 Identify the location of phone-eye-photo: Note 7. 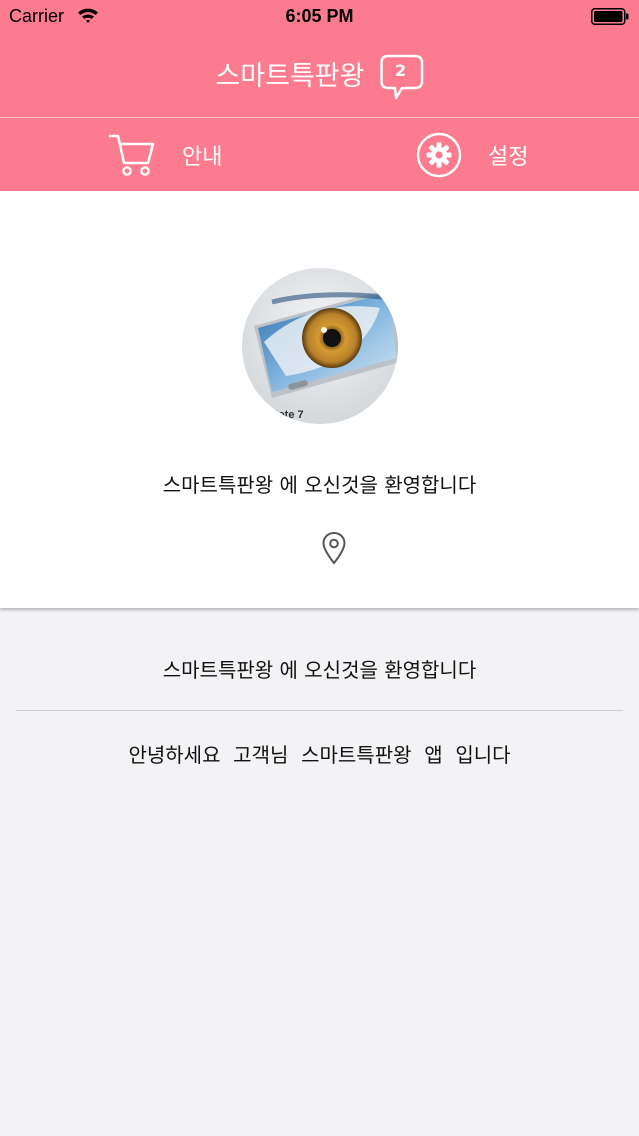
(320, 346).